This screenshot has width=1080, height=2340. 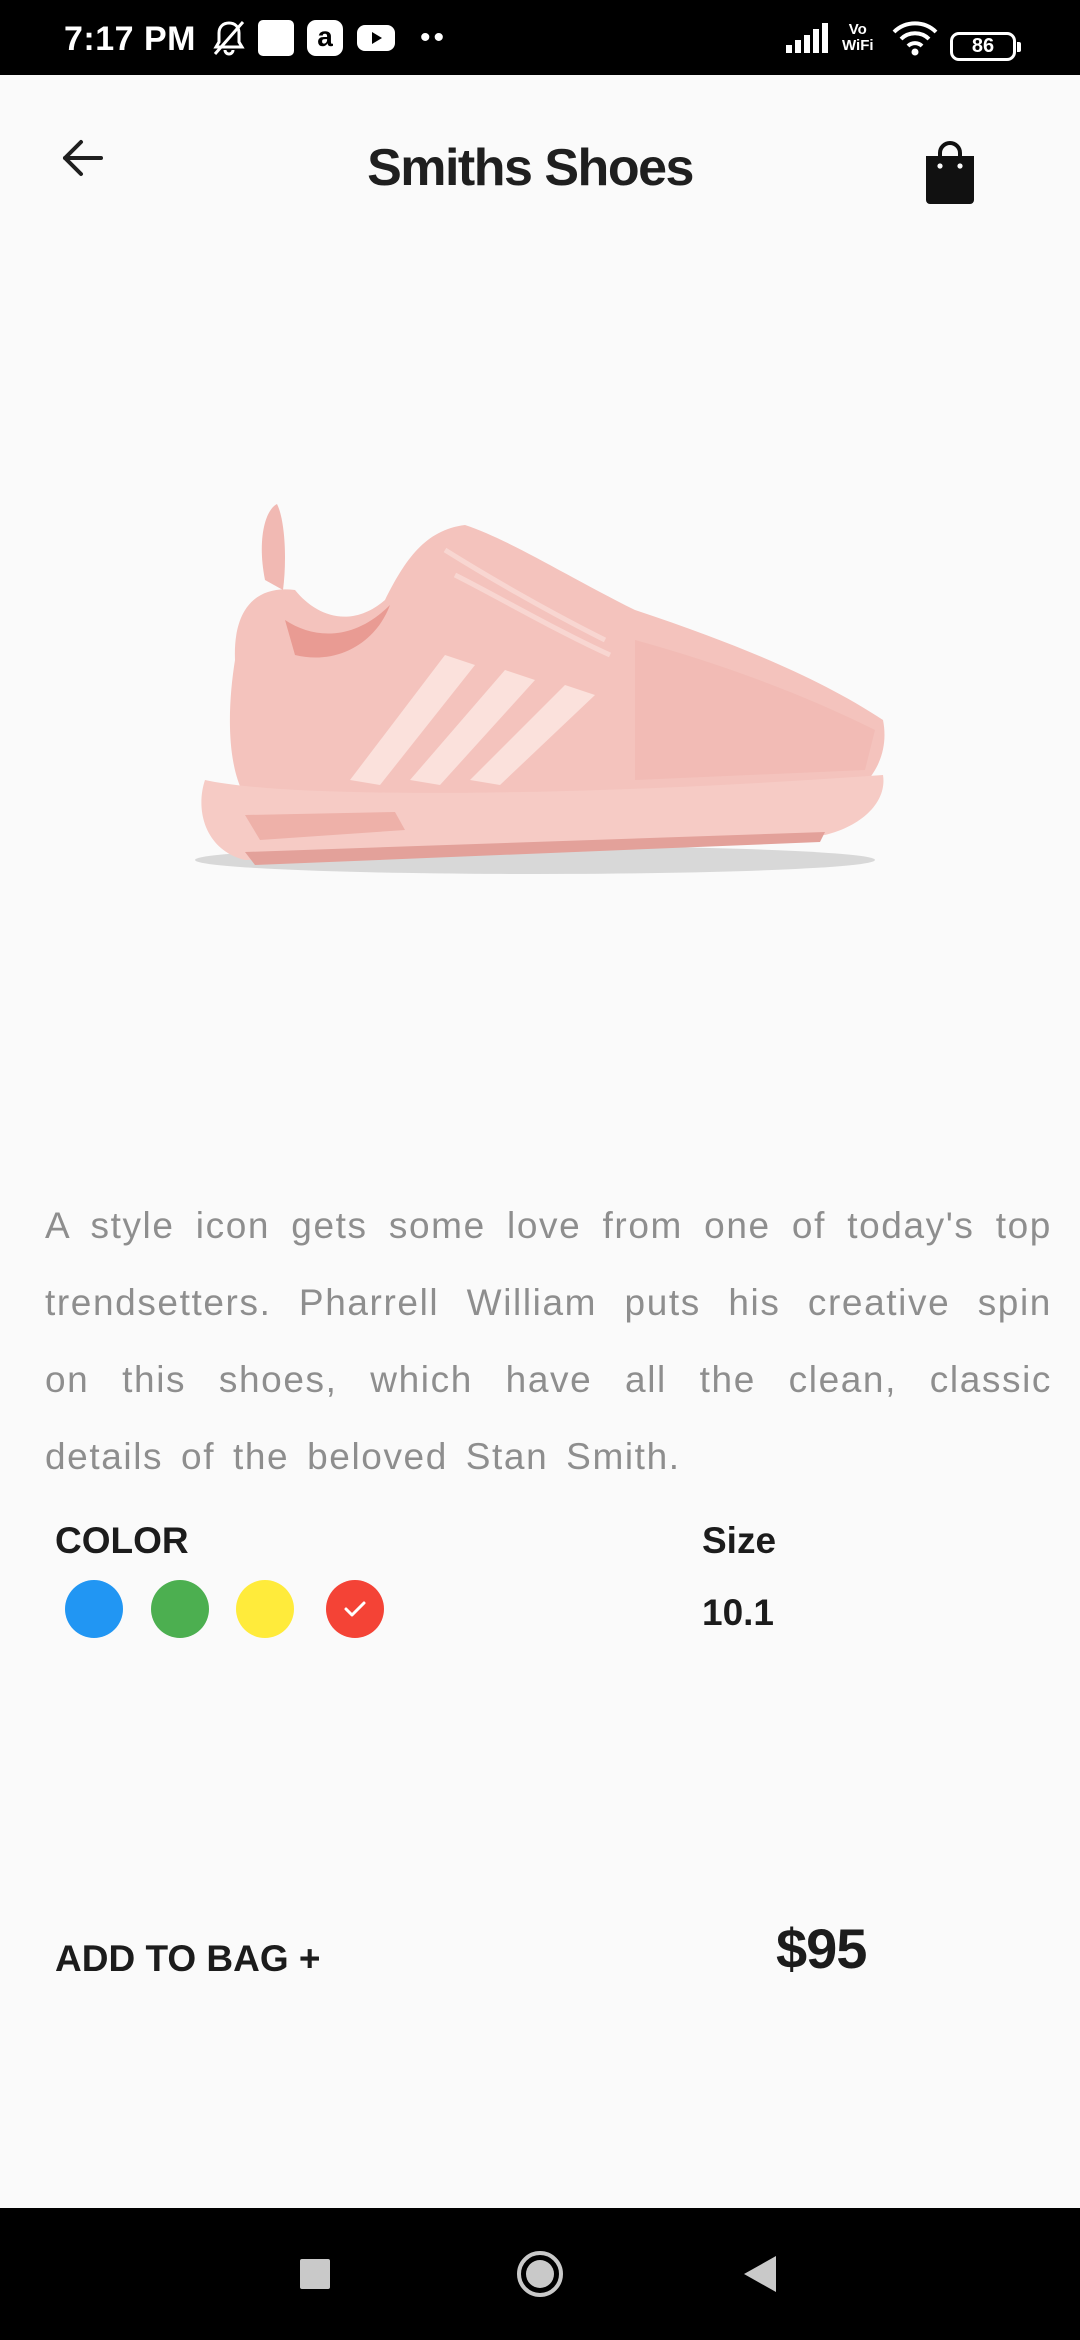 I want to click on youtube-icon, so click(x=376, y=37).